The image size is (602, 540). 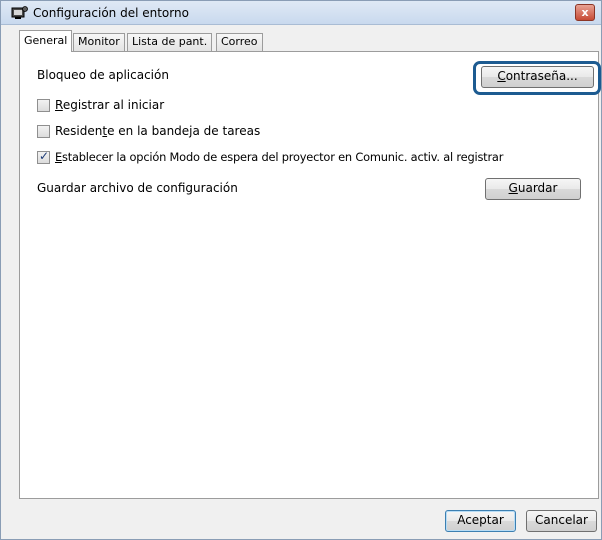 What do you see at coordinates (137, 188) in the screenshot?
I see `save-config-label: Guardar archivo de configuración` at bounding box center [137, 188].